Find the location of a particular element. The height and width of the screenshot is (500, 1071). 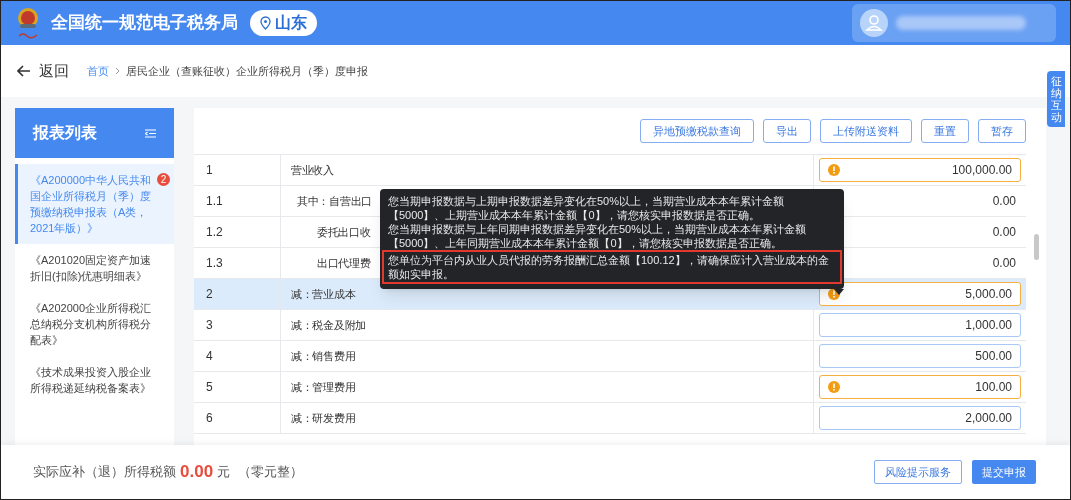

table-row: 3 减：税金及附加 1,000.00 is located at coordinates (610, 325).